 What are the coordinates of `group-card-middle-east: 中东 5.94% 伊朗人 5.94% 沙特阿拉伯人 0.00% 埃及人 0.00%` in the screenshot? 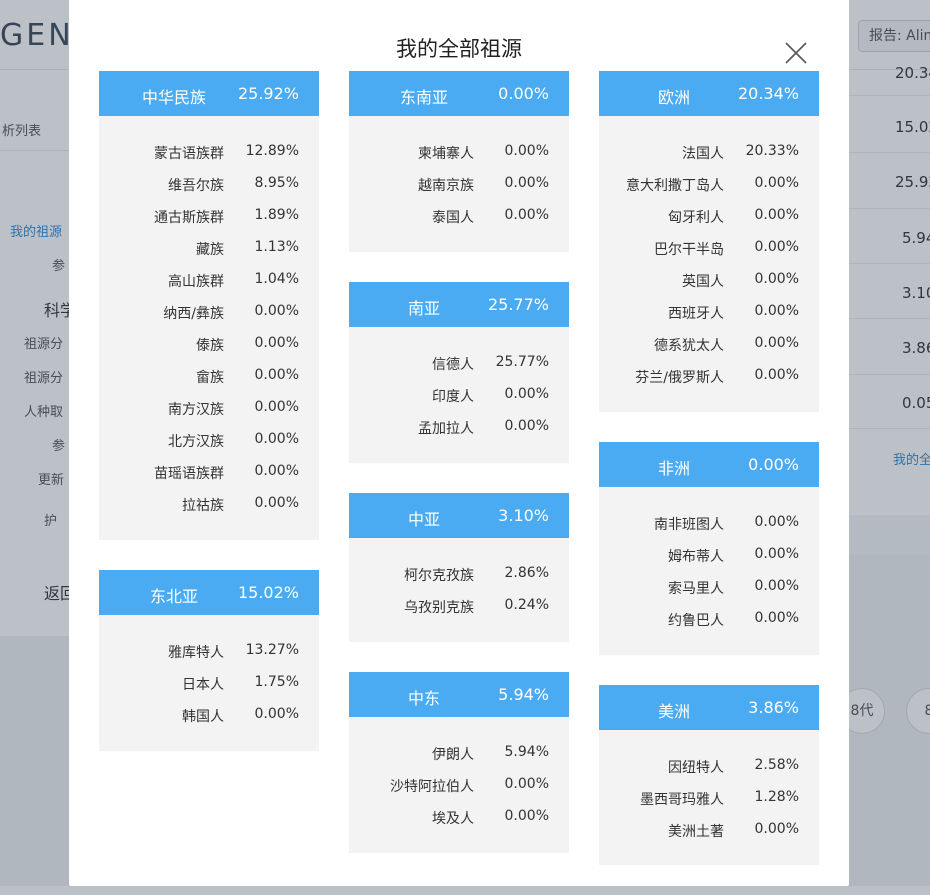 It's located at (459, 762).